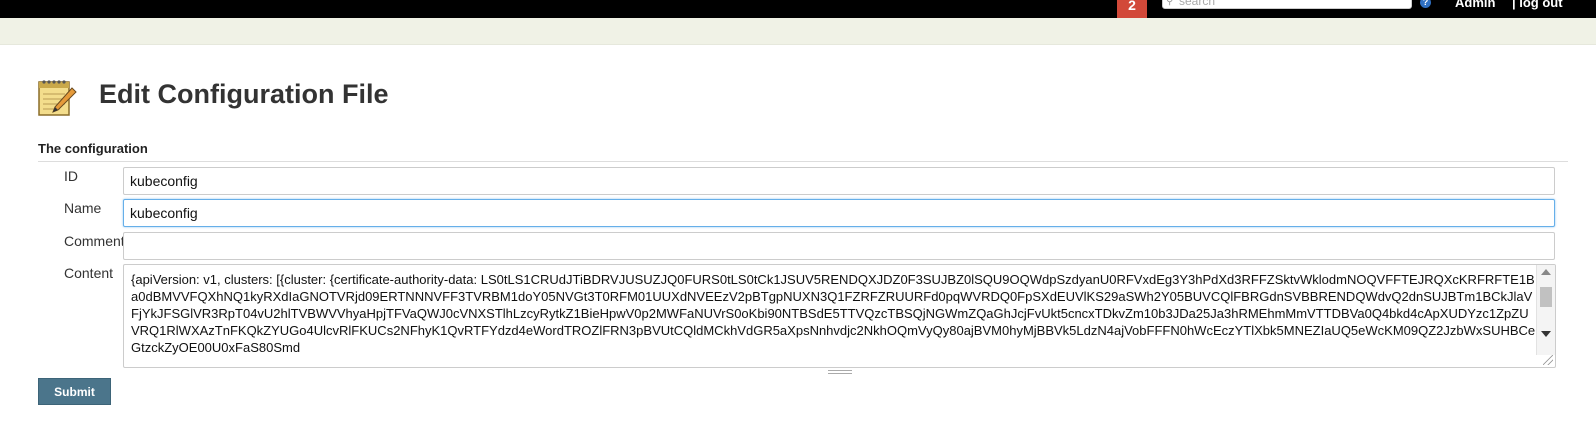  What do you see at coordinates (57, 98) in the screenshot?
I see `notepad-pencil-icon` at bounding box center [57, 98].